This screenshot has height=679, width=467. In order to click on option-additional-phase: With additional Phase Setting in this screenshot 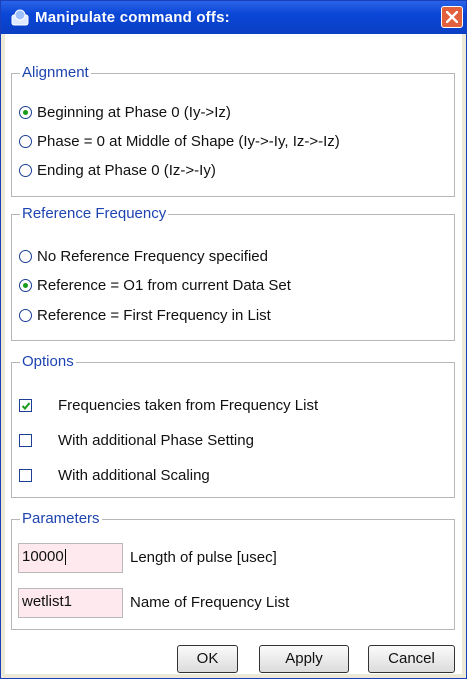, I will do `click(136, 440)`.